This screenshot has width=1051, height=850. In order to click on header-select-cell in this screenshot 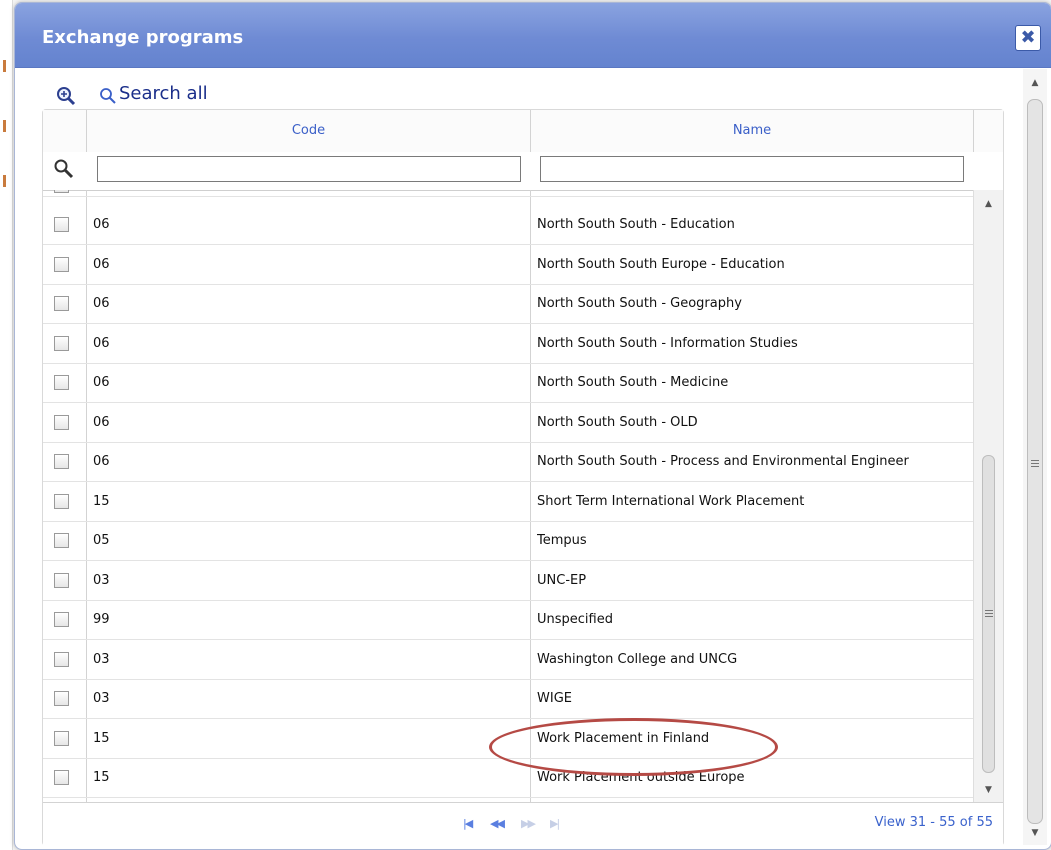, I will do `click(65, 131)`.